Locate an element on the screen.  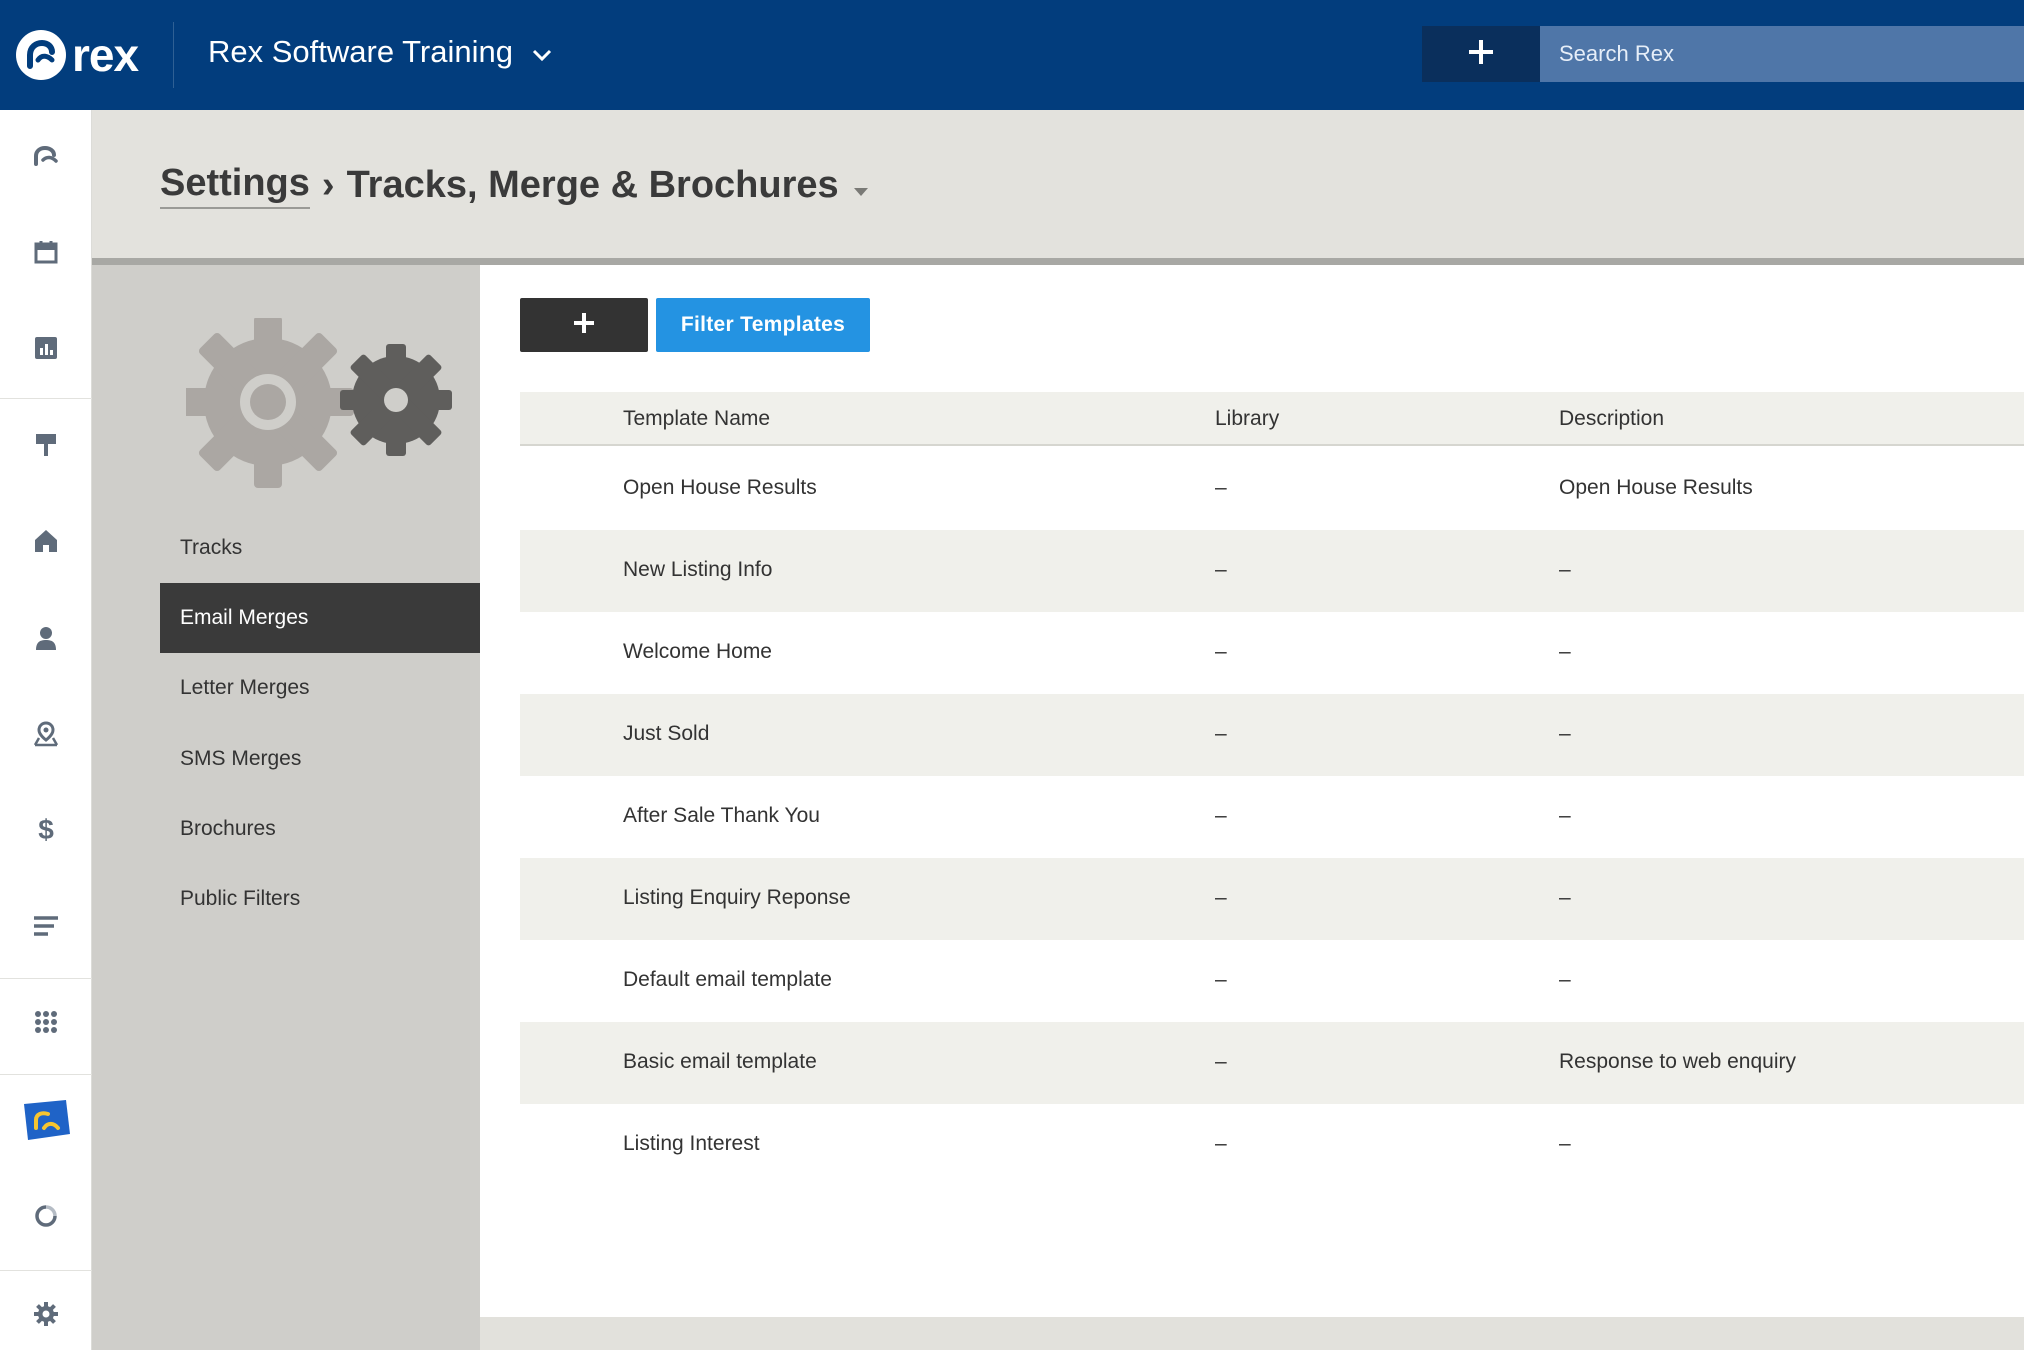
template-name-cell: Basic email template is located at coordinates (720, 1061).